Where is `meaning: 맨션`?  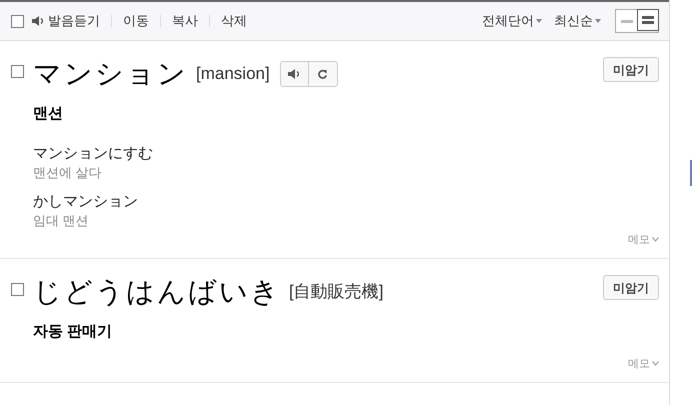 meaning: 맨션 is located at coordinates (48, 114).